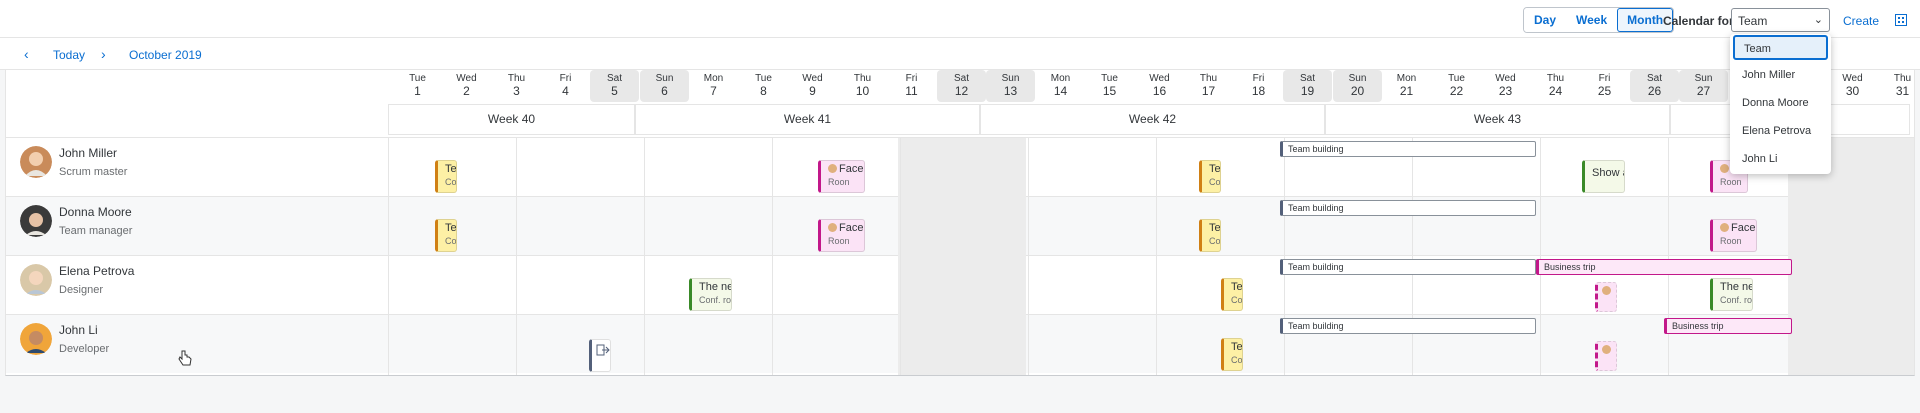 The width and height of the screenshot is (1920, 413). What do you see at coordinates (1592, 20) in the screenshot?
I see `week-view-button: Week` at bounding box center [1592, 20].